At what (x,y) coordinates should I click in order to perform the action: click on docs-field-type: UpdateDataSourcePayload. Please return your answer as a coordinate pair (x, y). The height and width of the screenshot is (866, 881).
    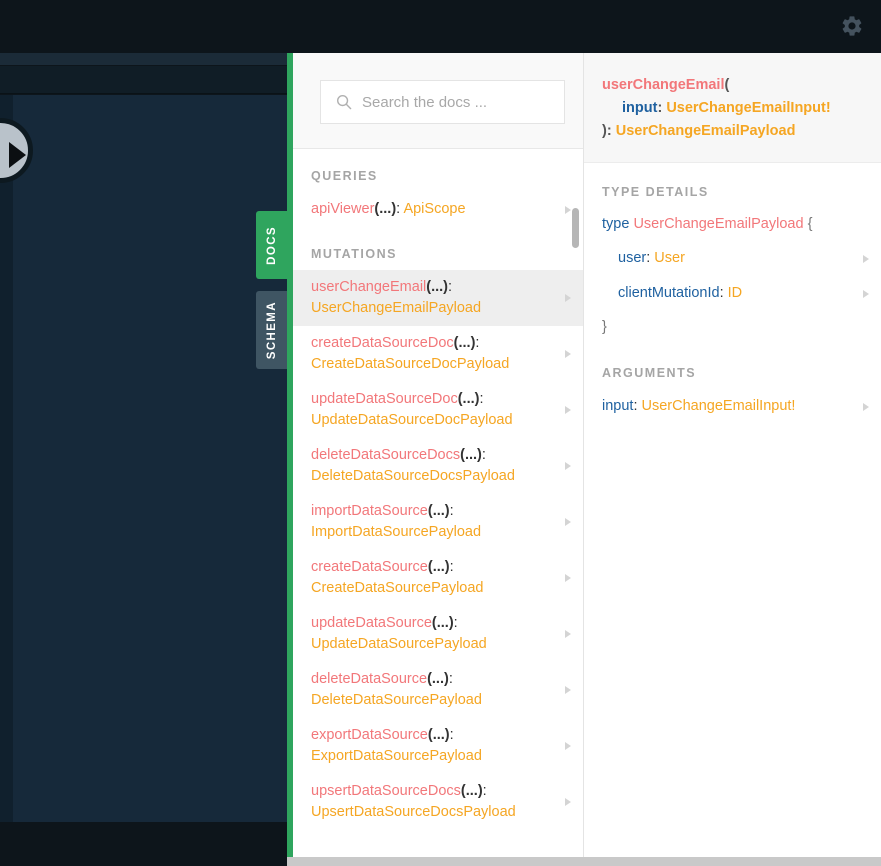
    Looking at the image, I should click on (399, 644).